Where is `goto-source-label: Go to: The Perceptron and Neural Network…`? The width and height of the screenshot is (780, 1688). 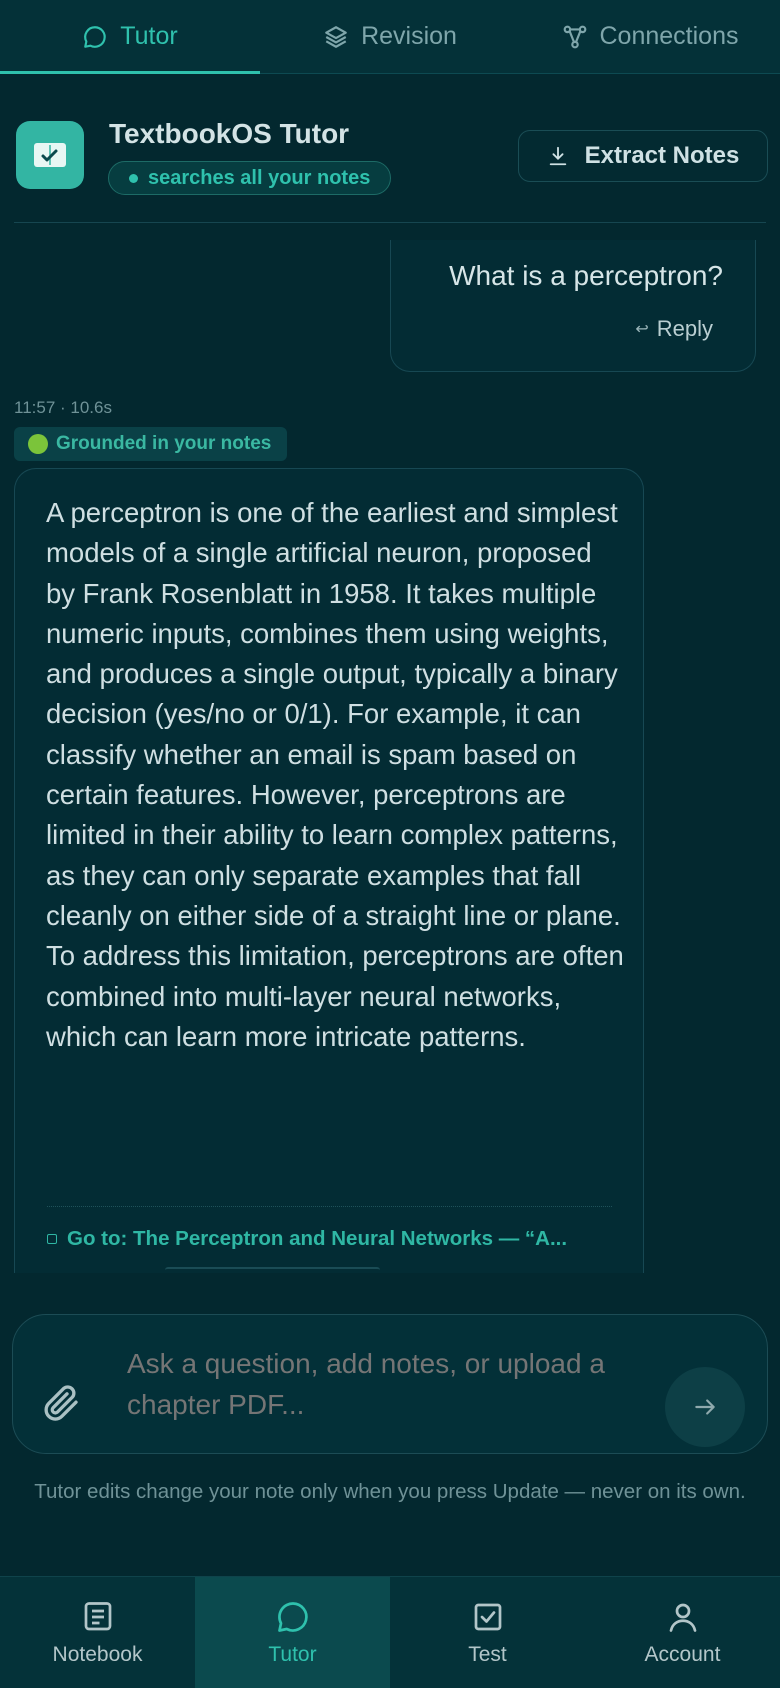 goto-source-label: Go to: The Perceptron and Neural Network… is located at coordinates (317, 1238).